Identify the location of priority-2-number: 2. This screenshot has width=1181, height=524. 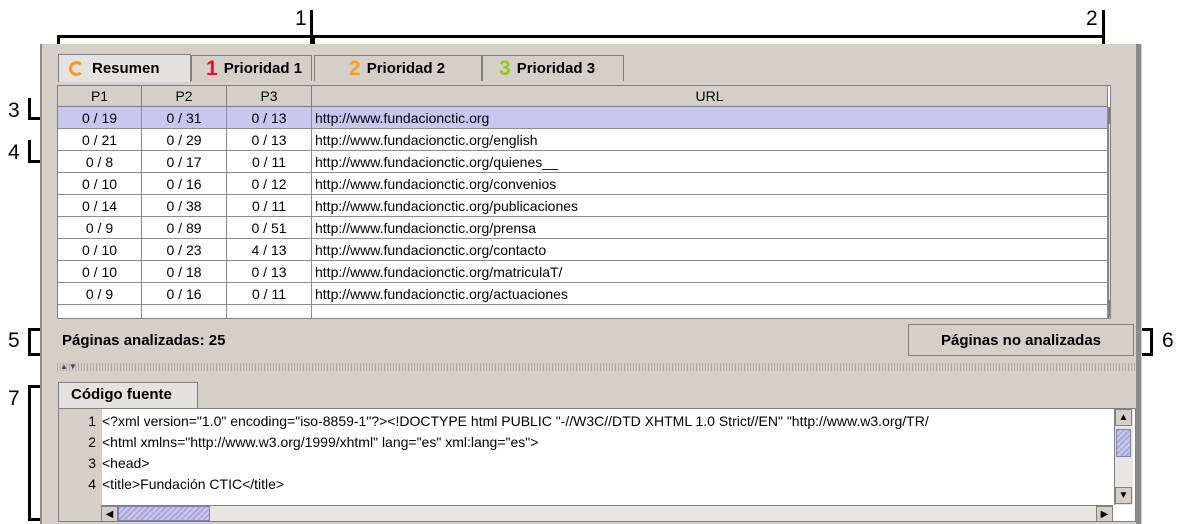
(355, 68).